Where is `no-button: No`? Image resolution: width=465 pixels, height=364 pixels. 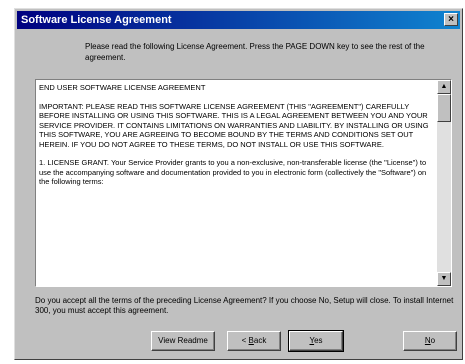
no-button: No is located at coordinates (430, 341).